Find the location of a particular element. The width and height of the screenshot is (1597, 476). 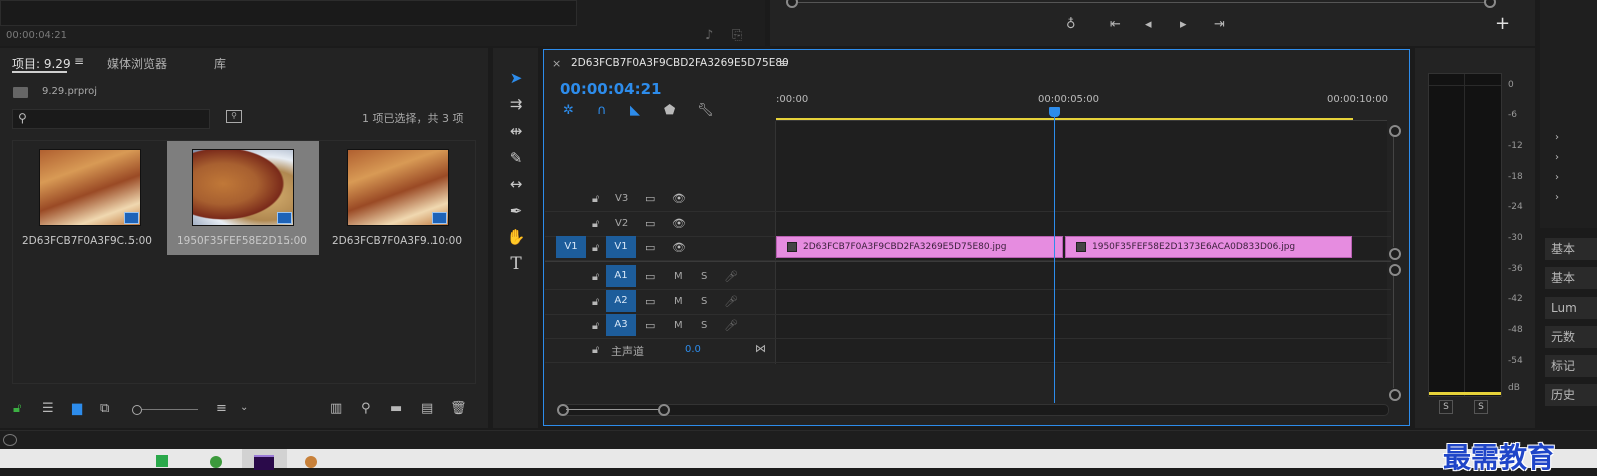

solo-right-button: S is located at coordinates (1481, 407).